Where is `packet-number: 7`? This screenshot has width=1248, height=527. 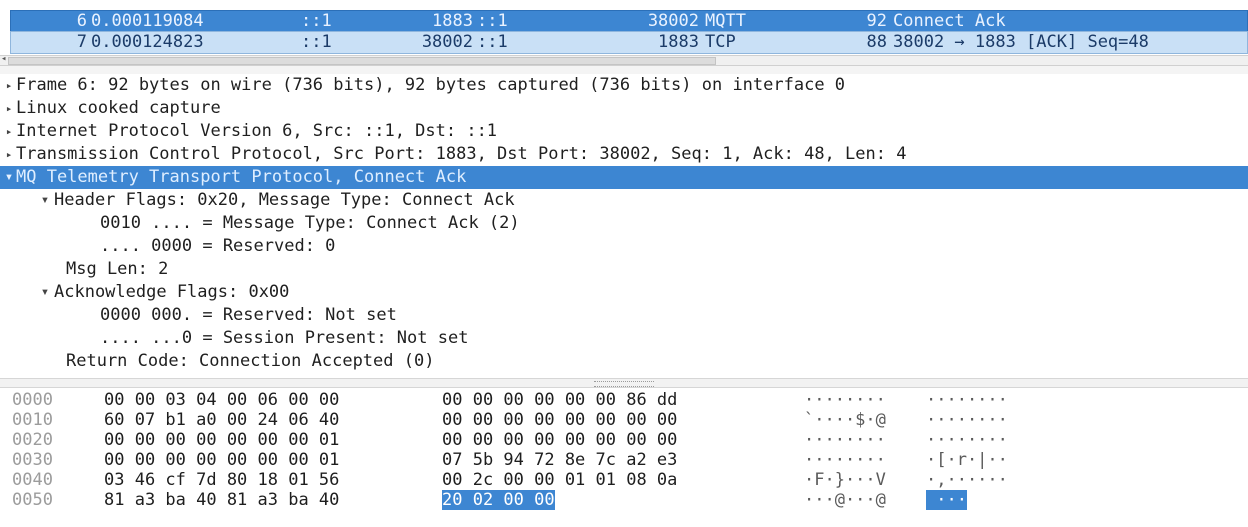
packet-number: 7 is located at coordinates (81, 42).